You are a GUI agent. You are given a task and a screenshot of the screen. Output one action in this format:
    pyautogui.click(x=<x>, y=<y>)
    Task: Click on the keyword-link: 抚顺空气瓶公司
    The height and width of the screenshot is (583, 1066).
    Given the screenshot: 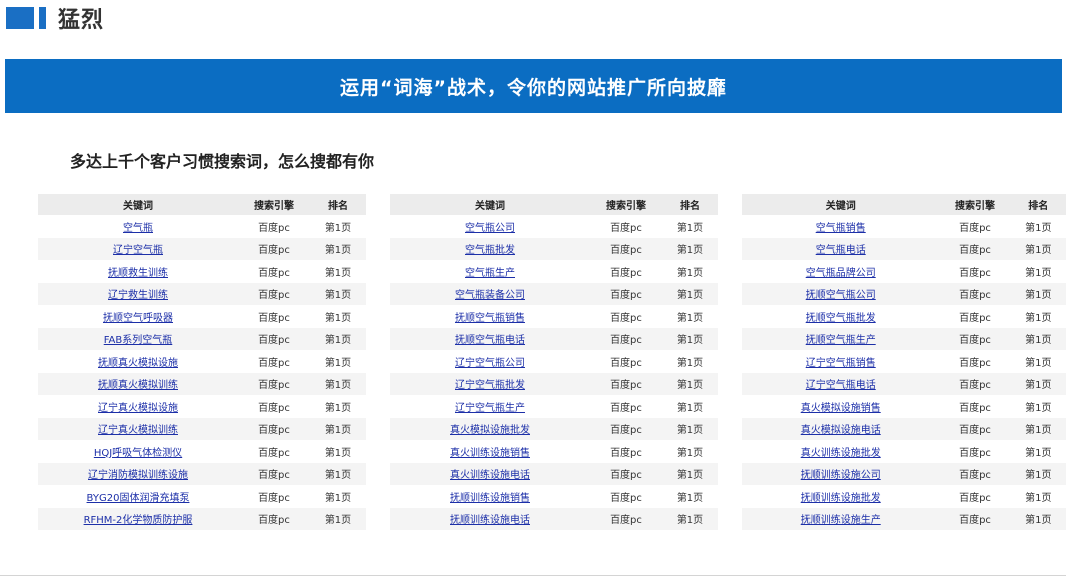 What is the action you would take?
    pyautogui.click(x=841, y=295)
    